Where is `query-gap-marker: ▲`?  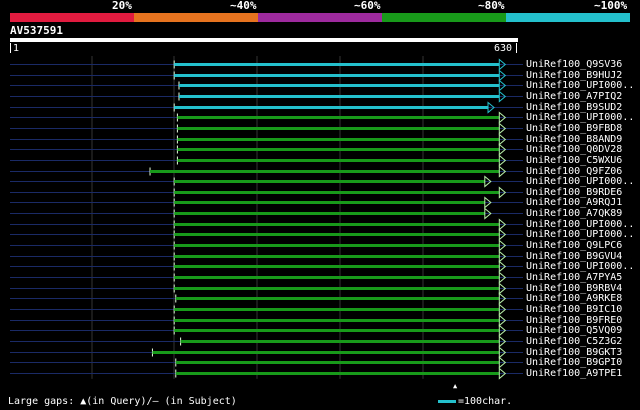
query-gap-marker: ▲ is located at coordinates (455, 386).